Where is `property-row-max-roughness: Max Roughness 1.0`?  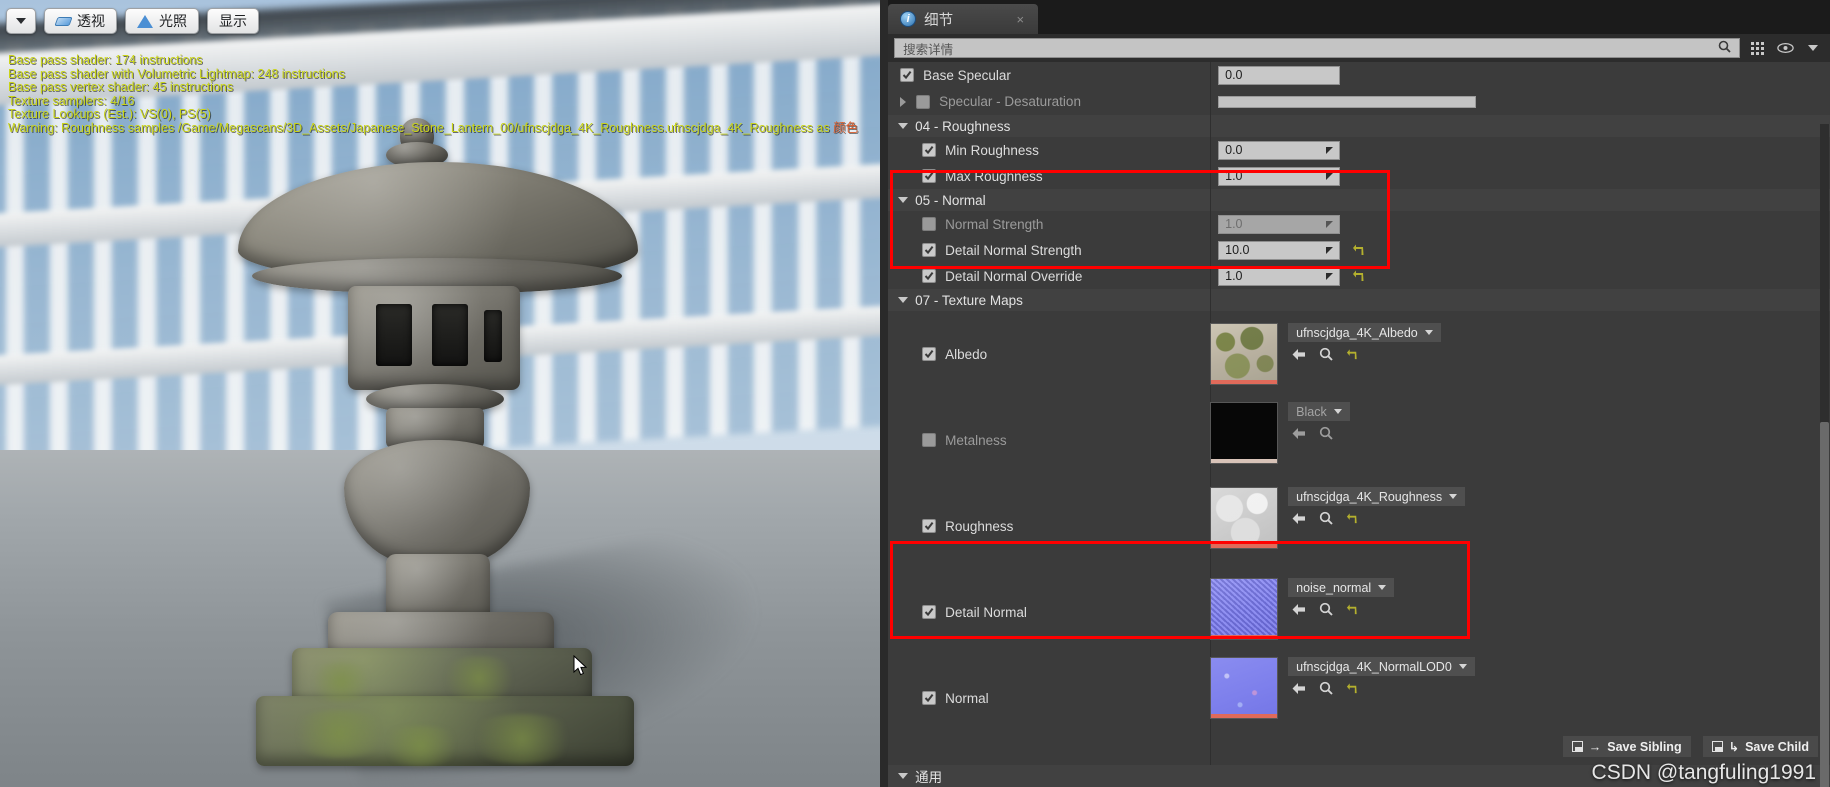 property-row-max-roughness: Max Roughness 1.0 is located at coordinates (1359, 176).